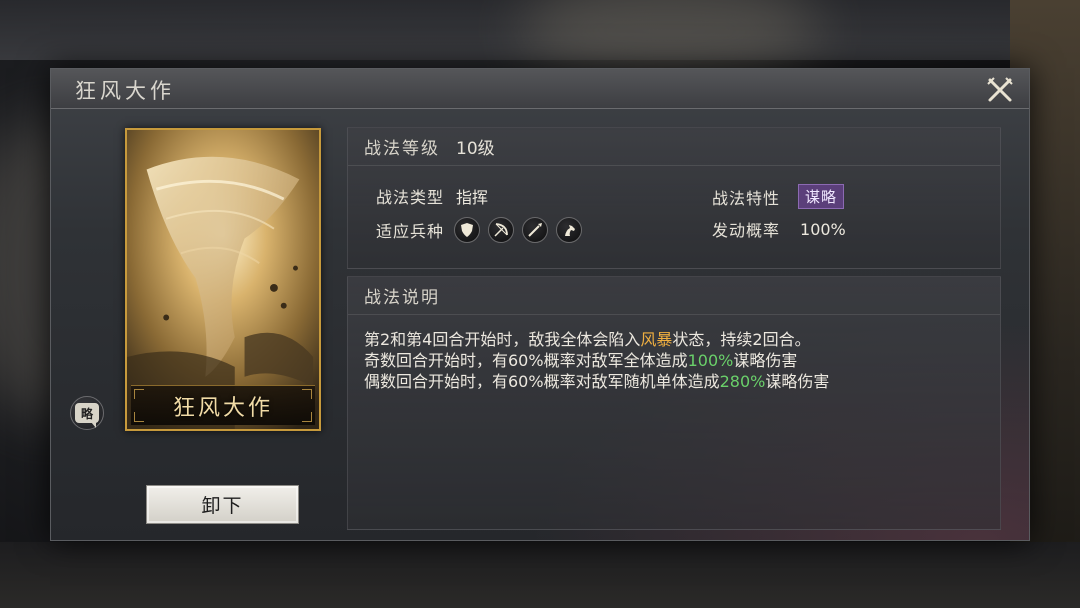  Describe the element at coordinates (222, 504) in the screenshot. I see `unequip-button: 卸下` at that location.